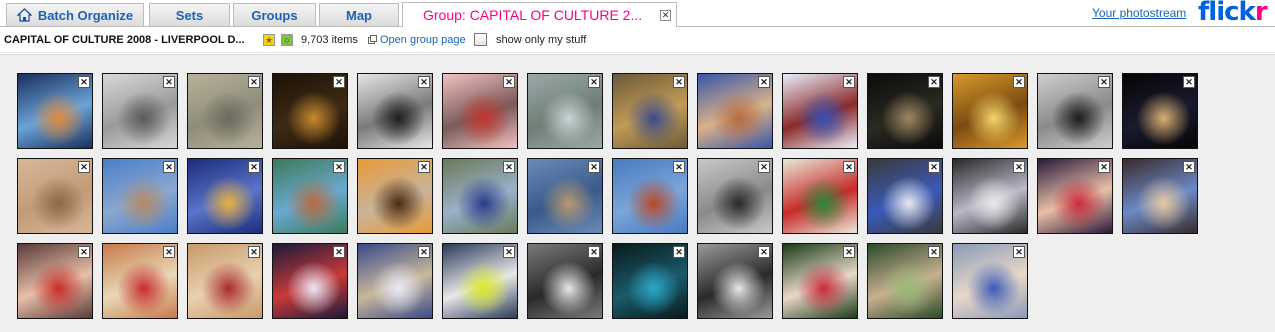 This screenshot has width=1275, height=332. I want to click on close-icon: ✕, so click(665, 15).